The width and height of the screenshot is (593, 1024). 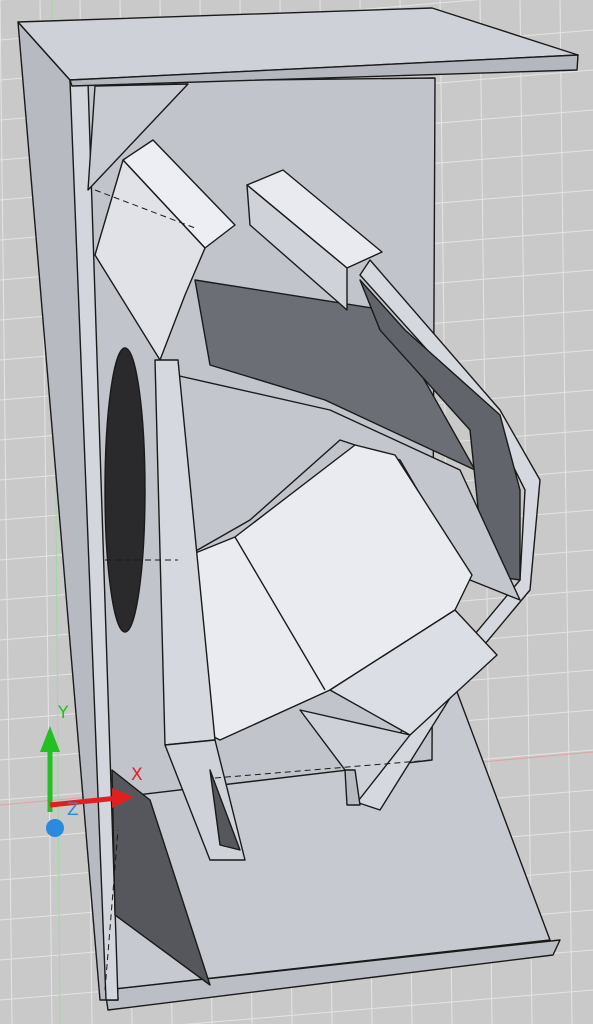 What do you see at coordinates (63, 713) in the screenshot?
I see `ucs-y-label: Y` at bounding box center [63, 713].